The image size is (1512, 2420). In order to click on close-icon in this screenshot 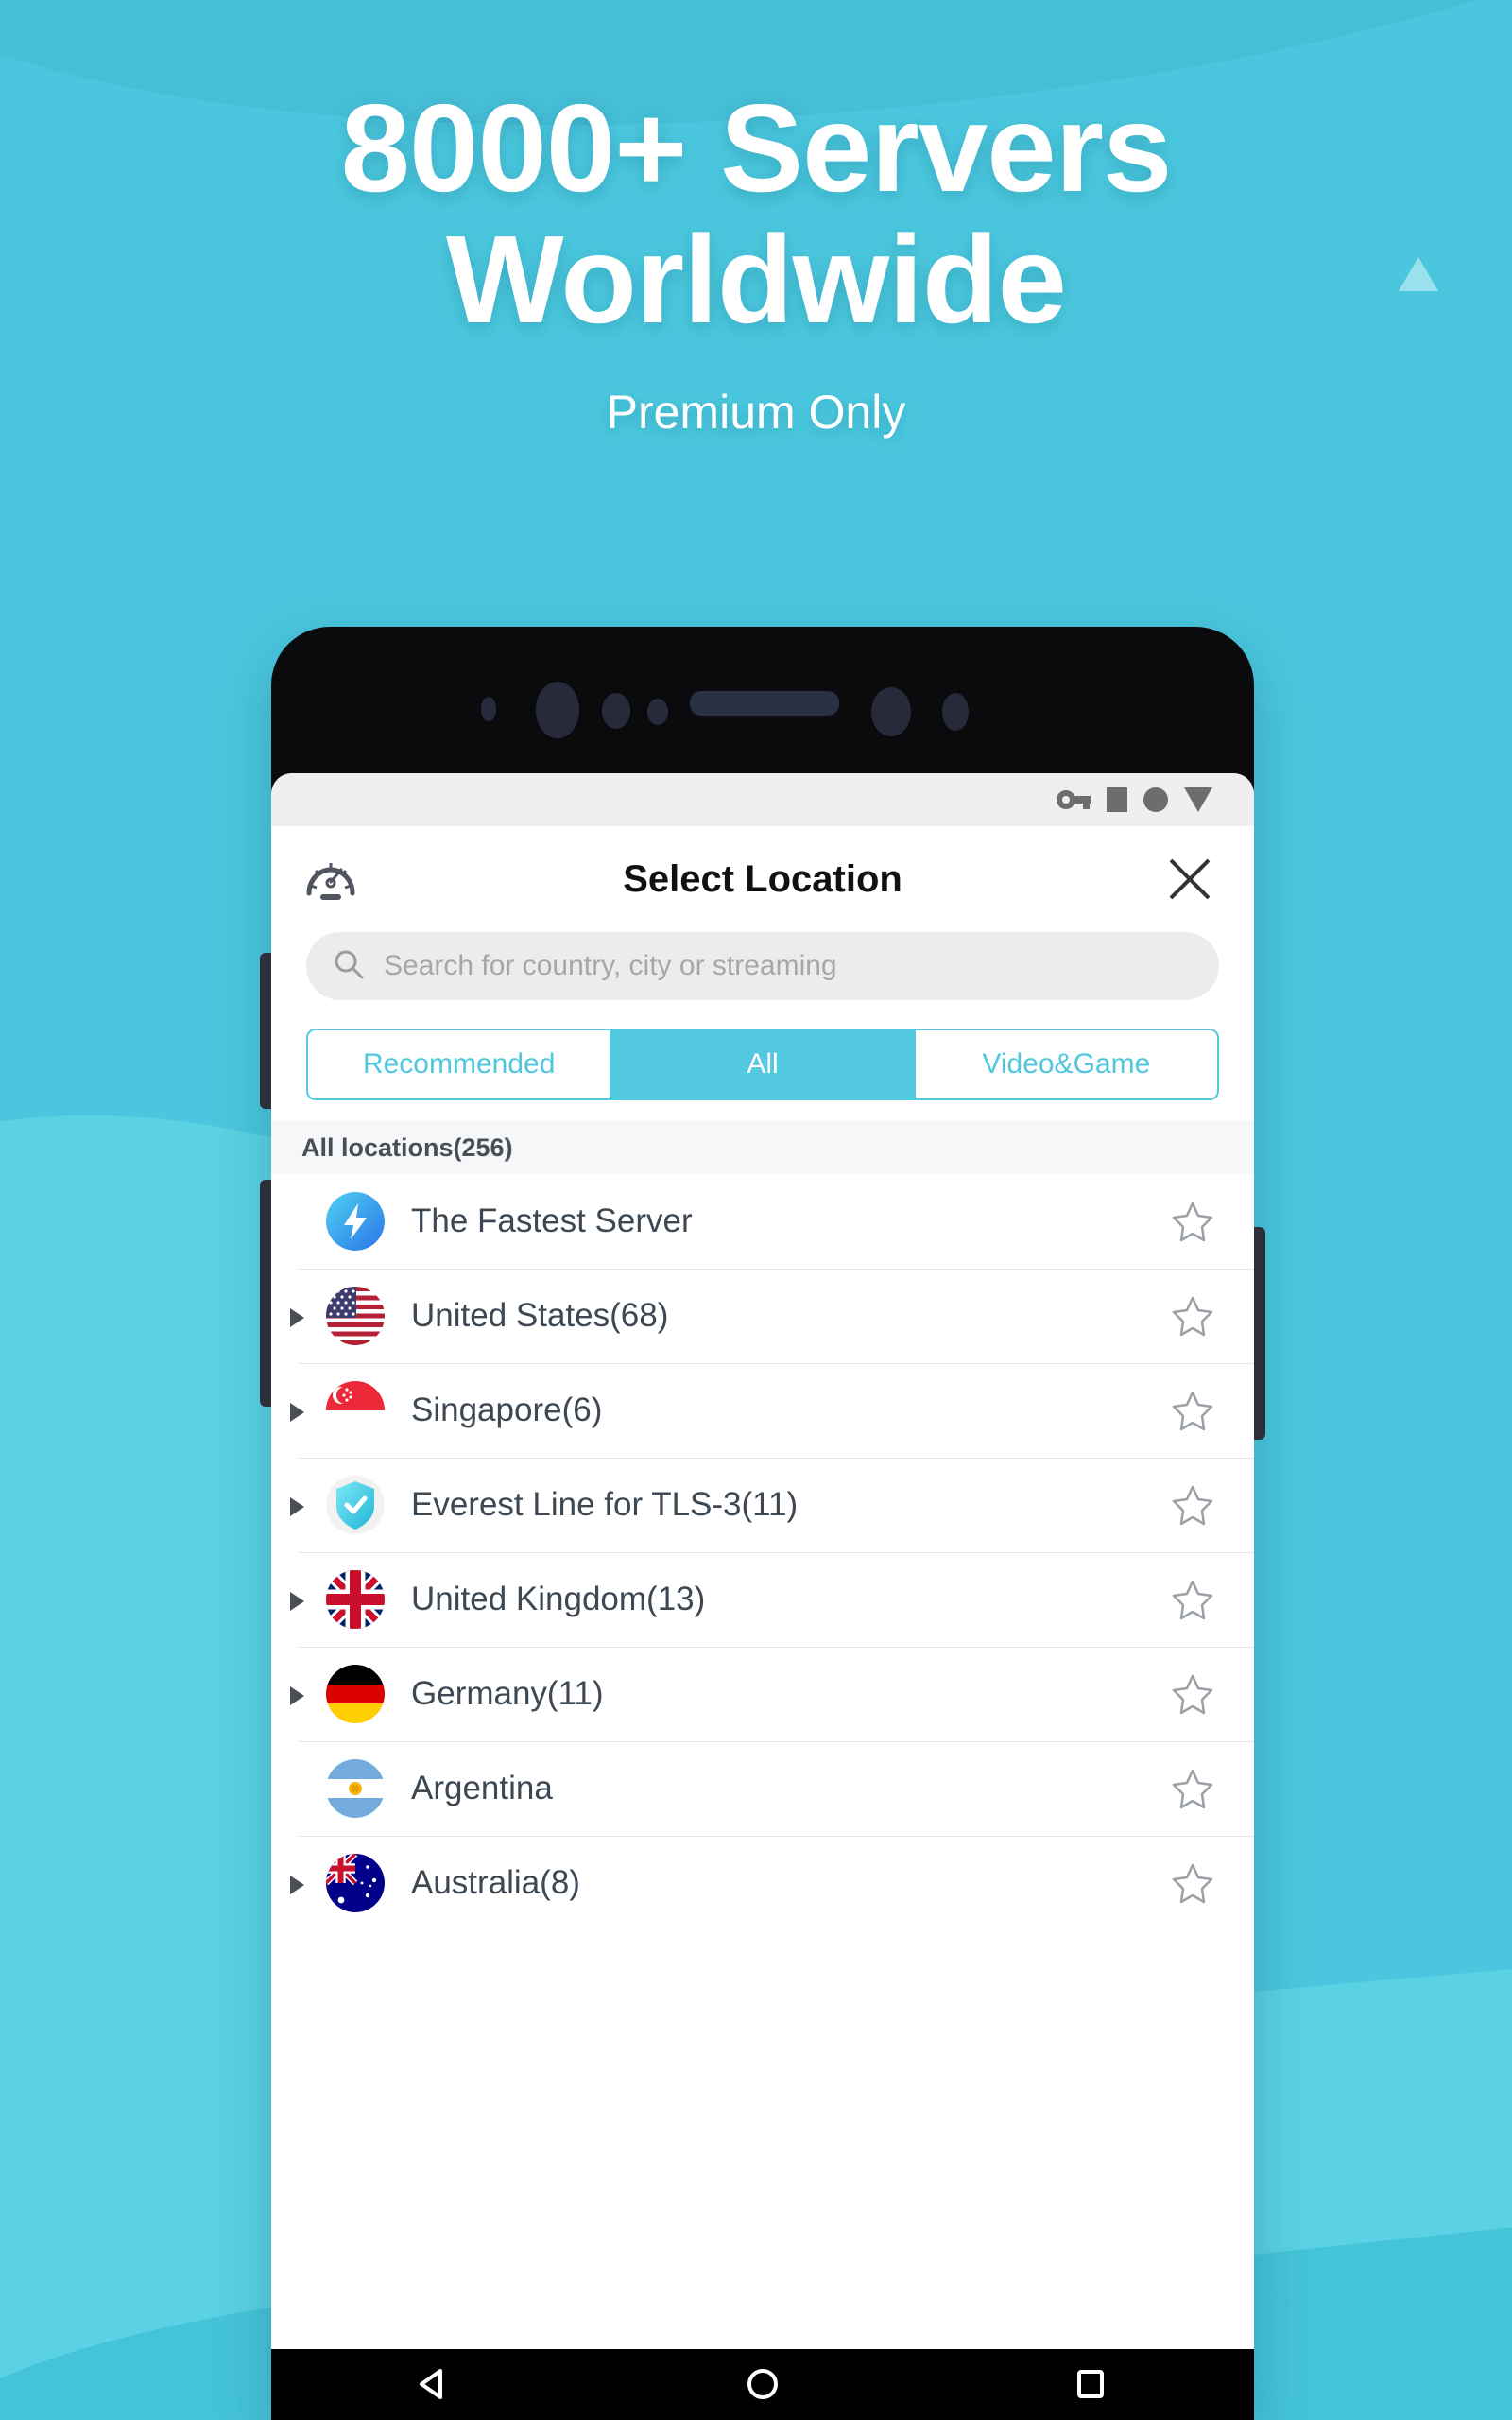, I will do `click(1189, 879)`.